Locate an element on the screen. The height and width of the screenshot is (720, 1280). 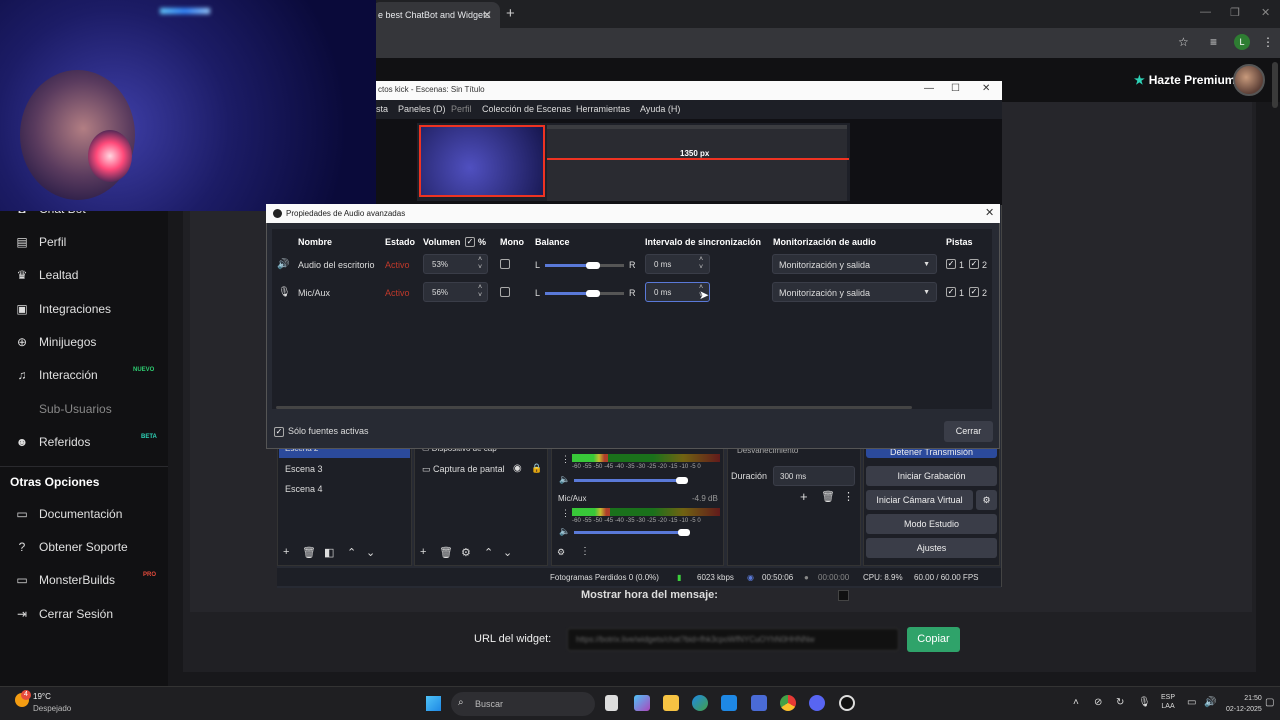
taskbar-search: Buscar is located at coordinates (523, 704).